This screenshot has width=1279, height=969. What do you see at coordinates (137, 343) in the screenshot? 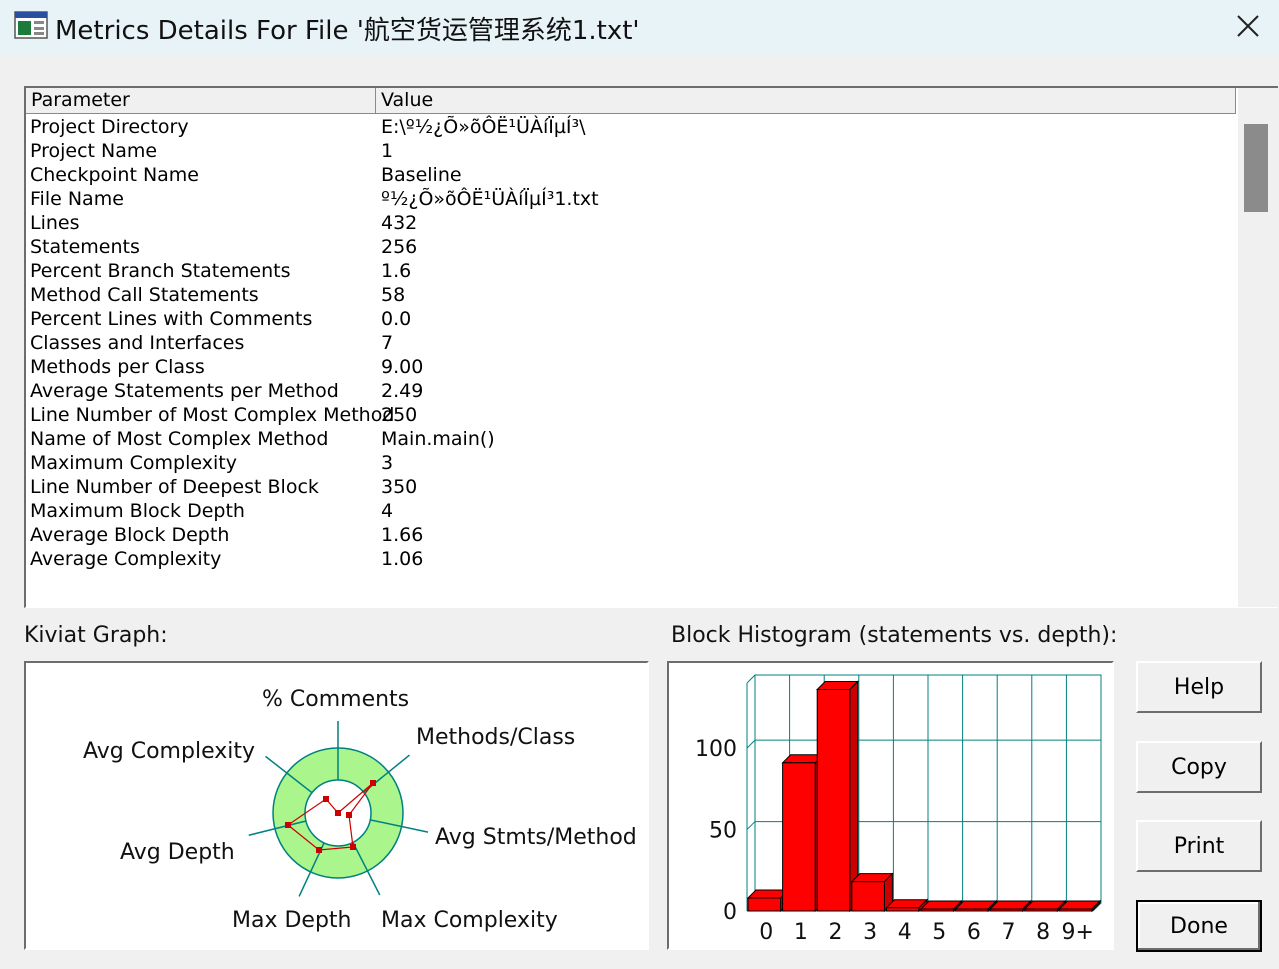
I see `parameter-cell: Classes and Interfaces` at bounding box center [137, 343].